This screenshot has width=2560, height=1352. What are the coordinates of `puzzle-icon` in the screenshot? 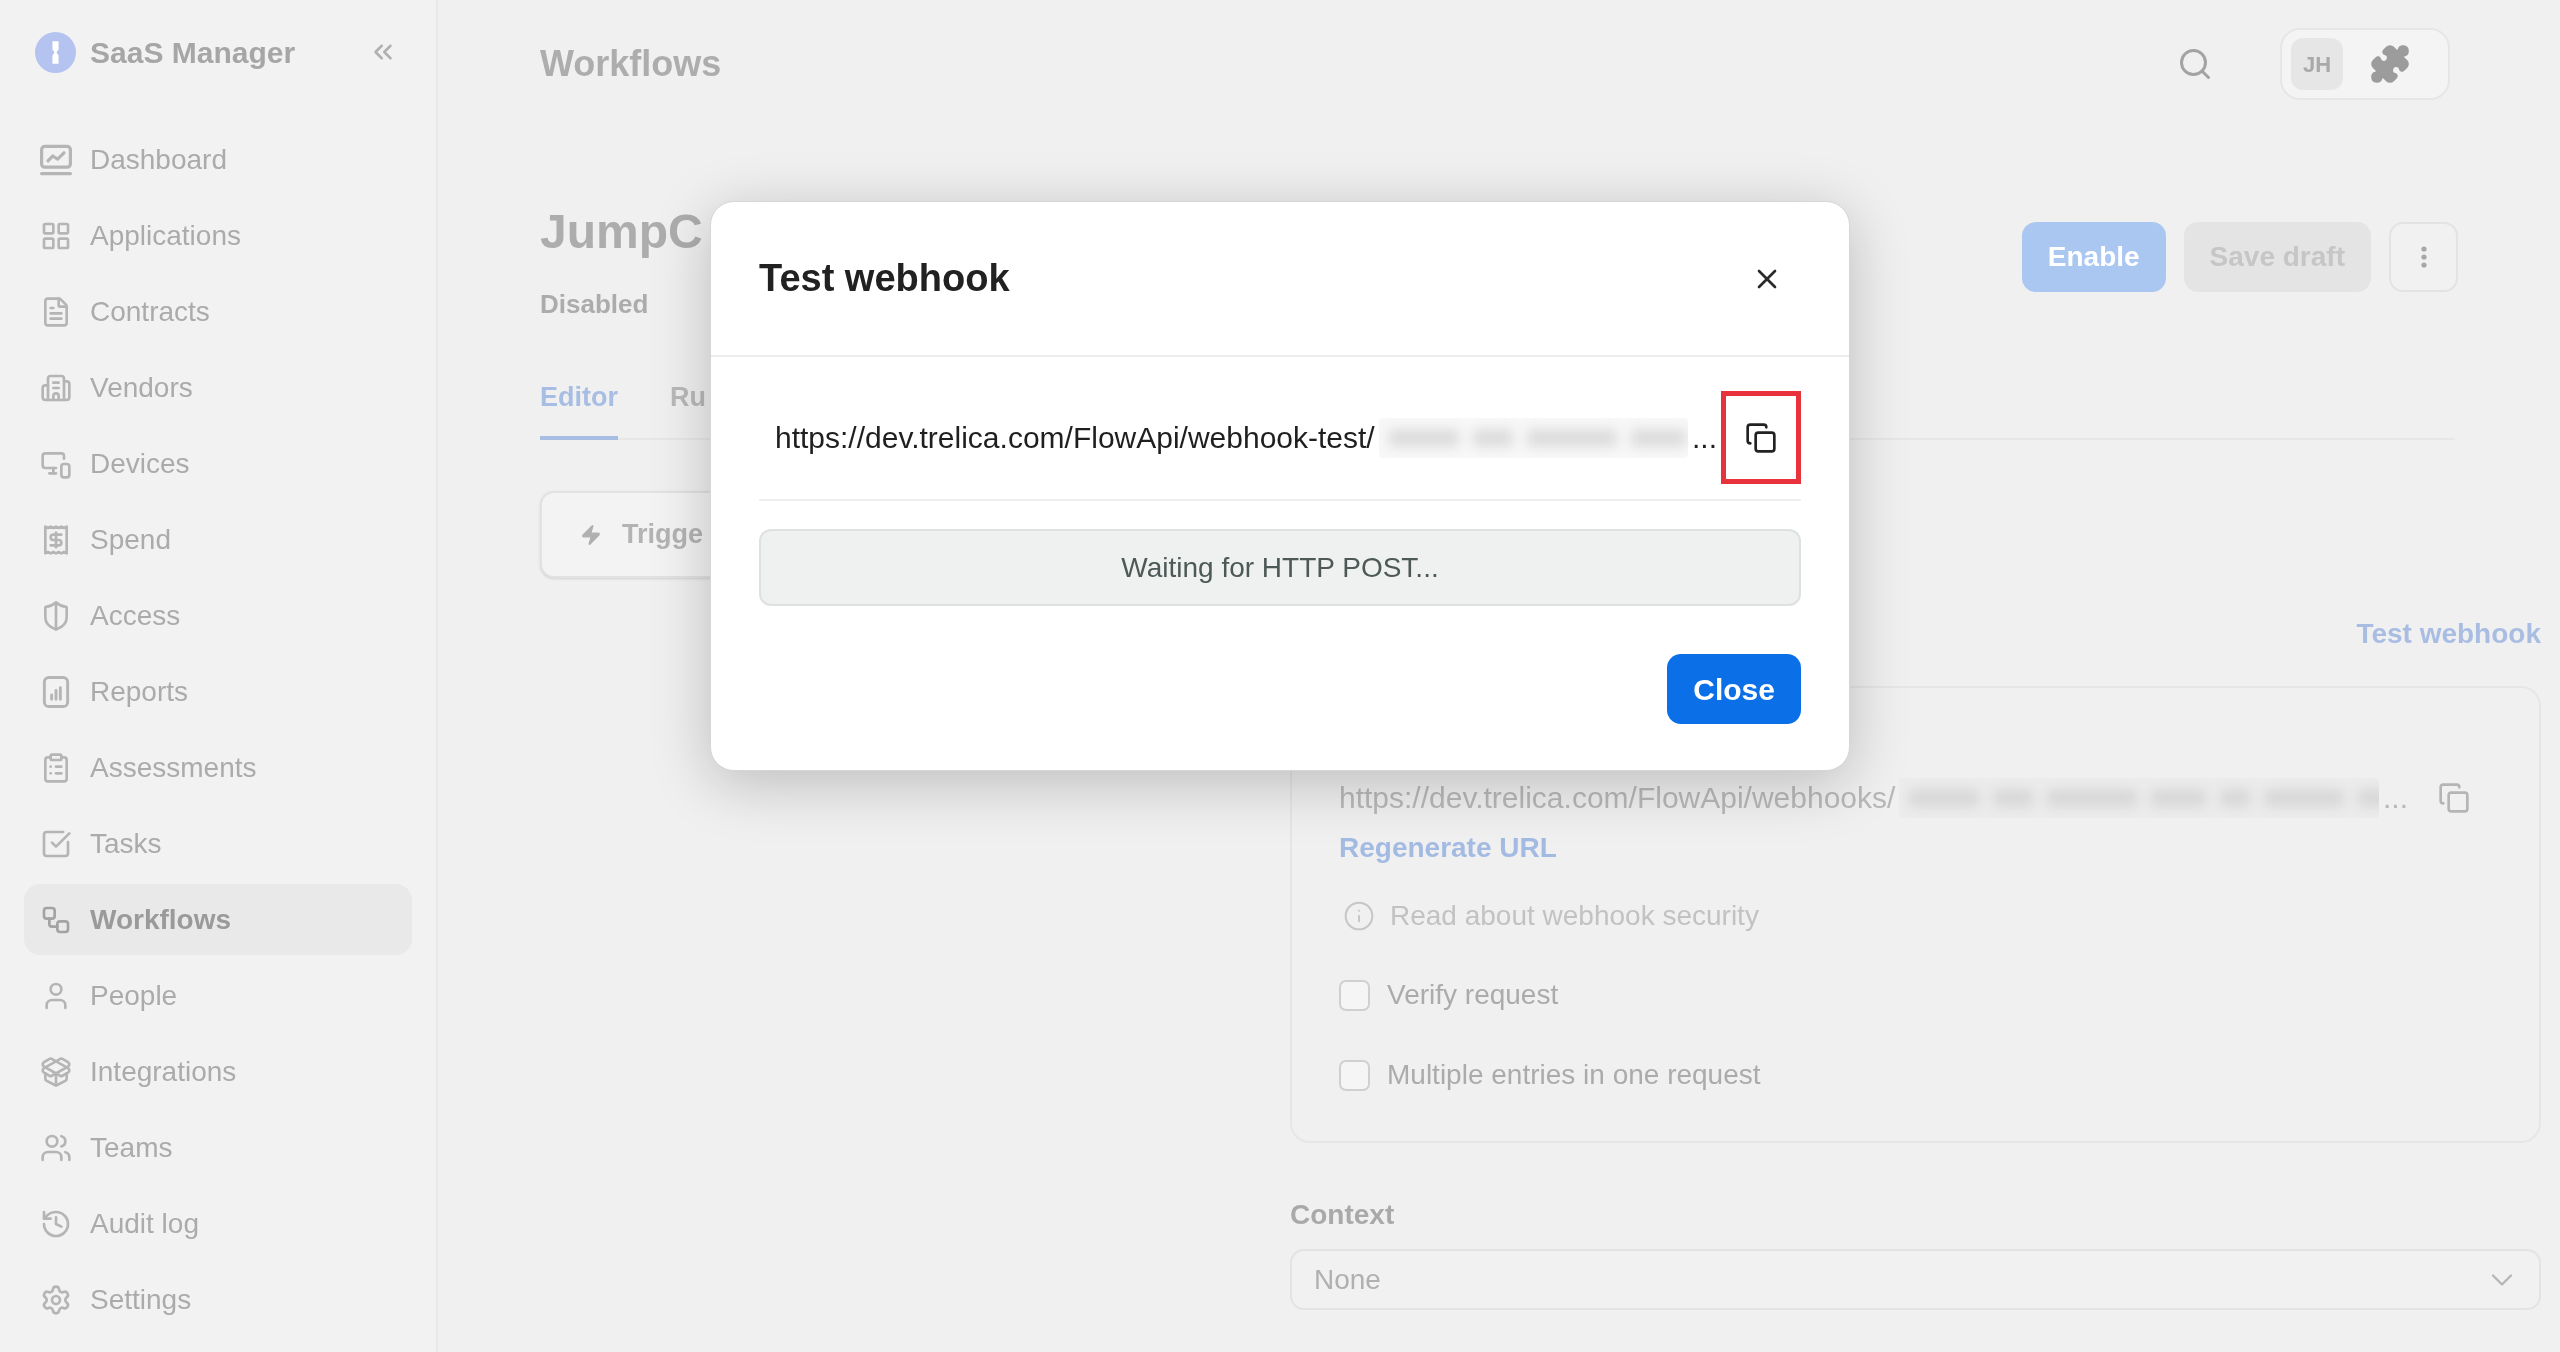 It's located at (2390, 64).